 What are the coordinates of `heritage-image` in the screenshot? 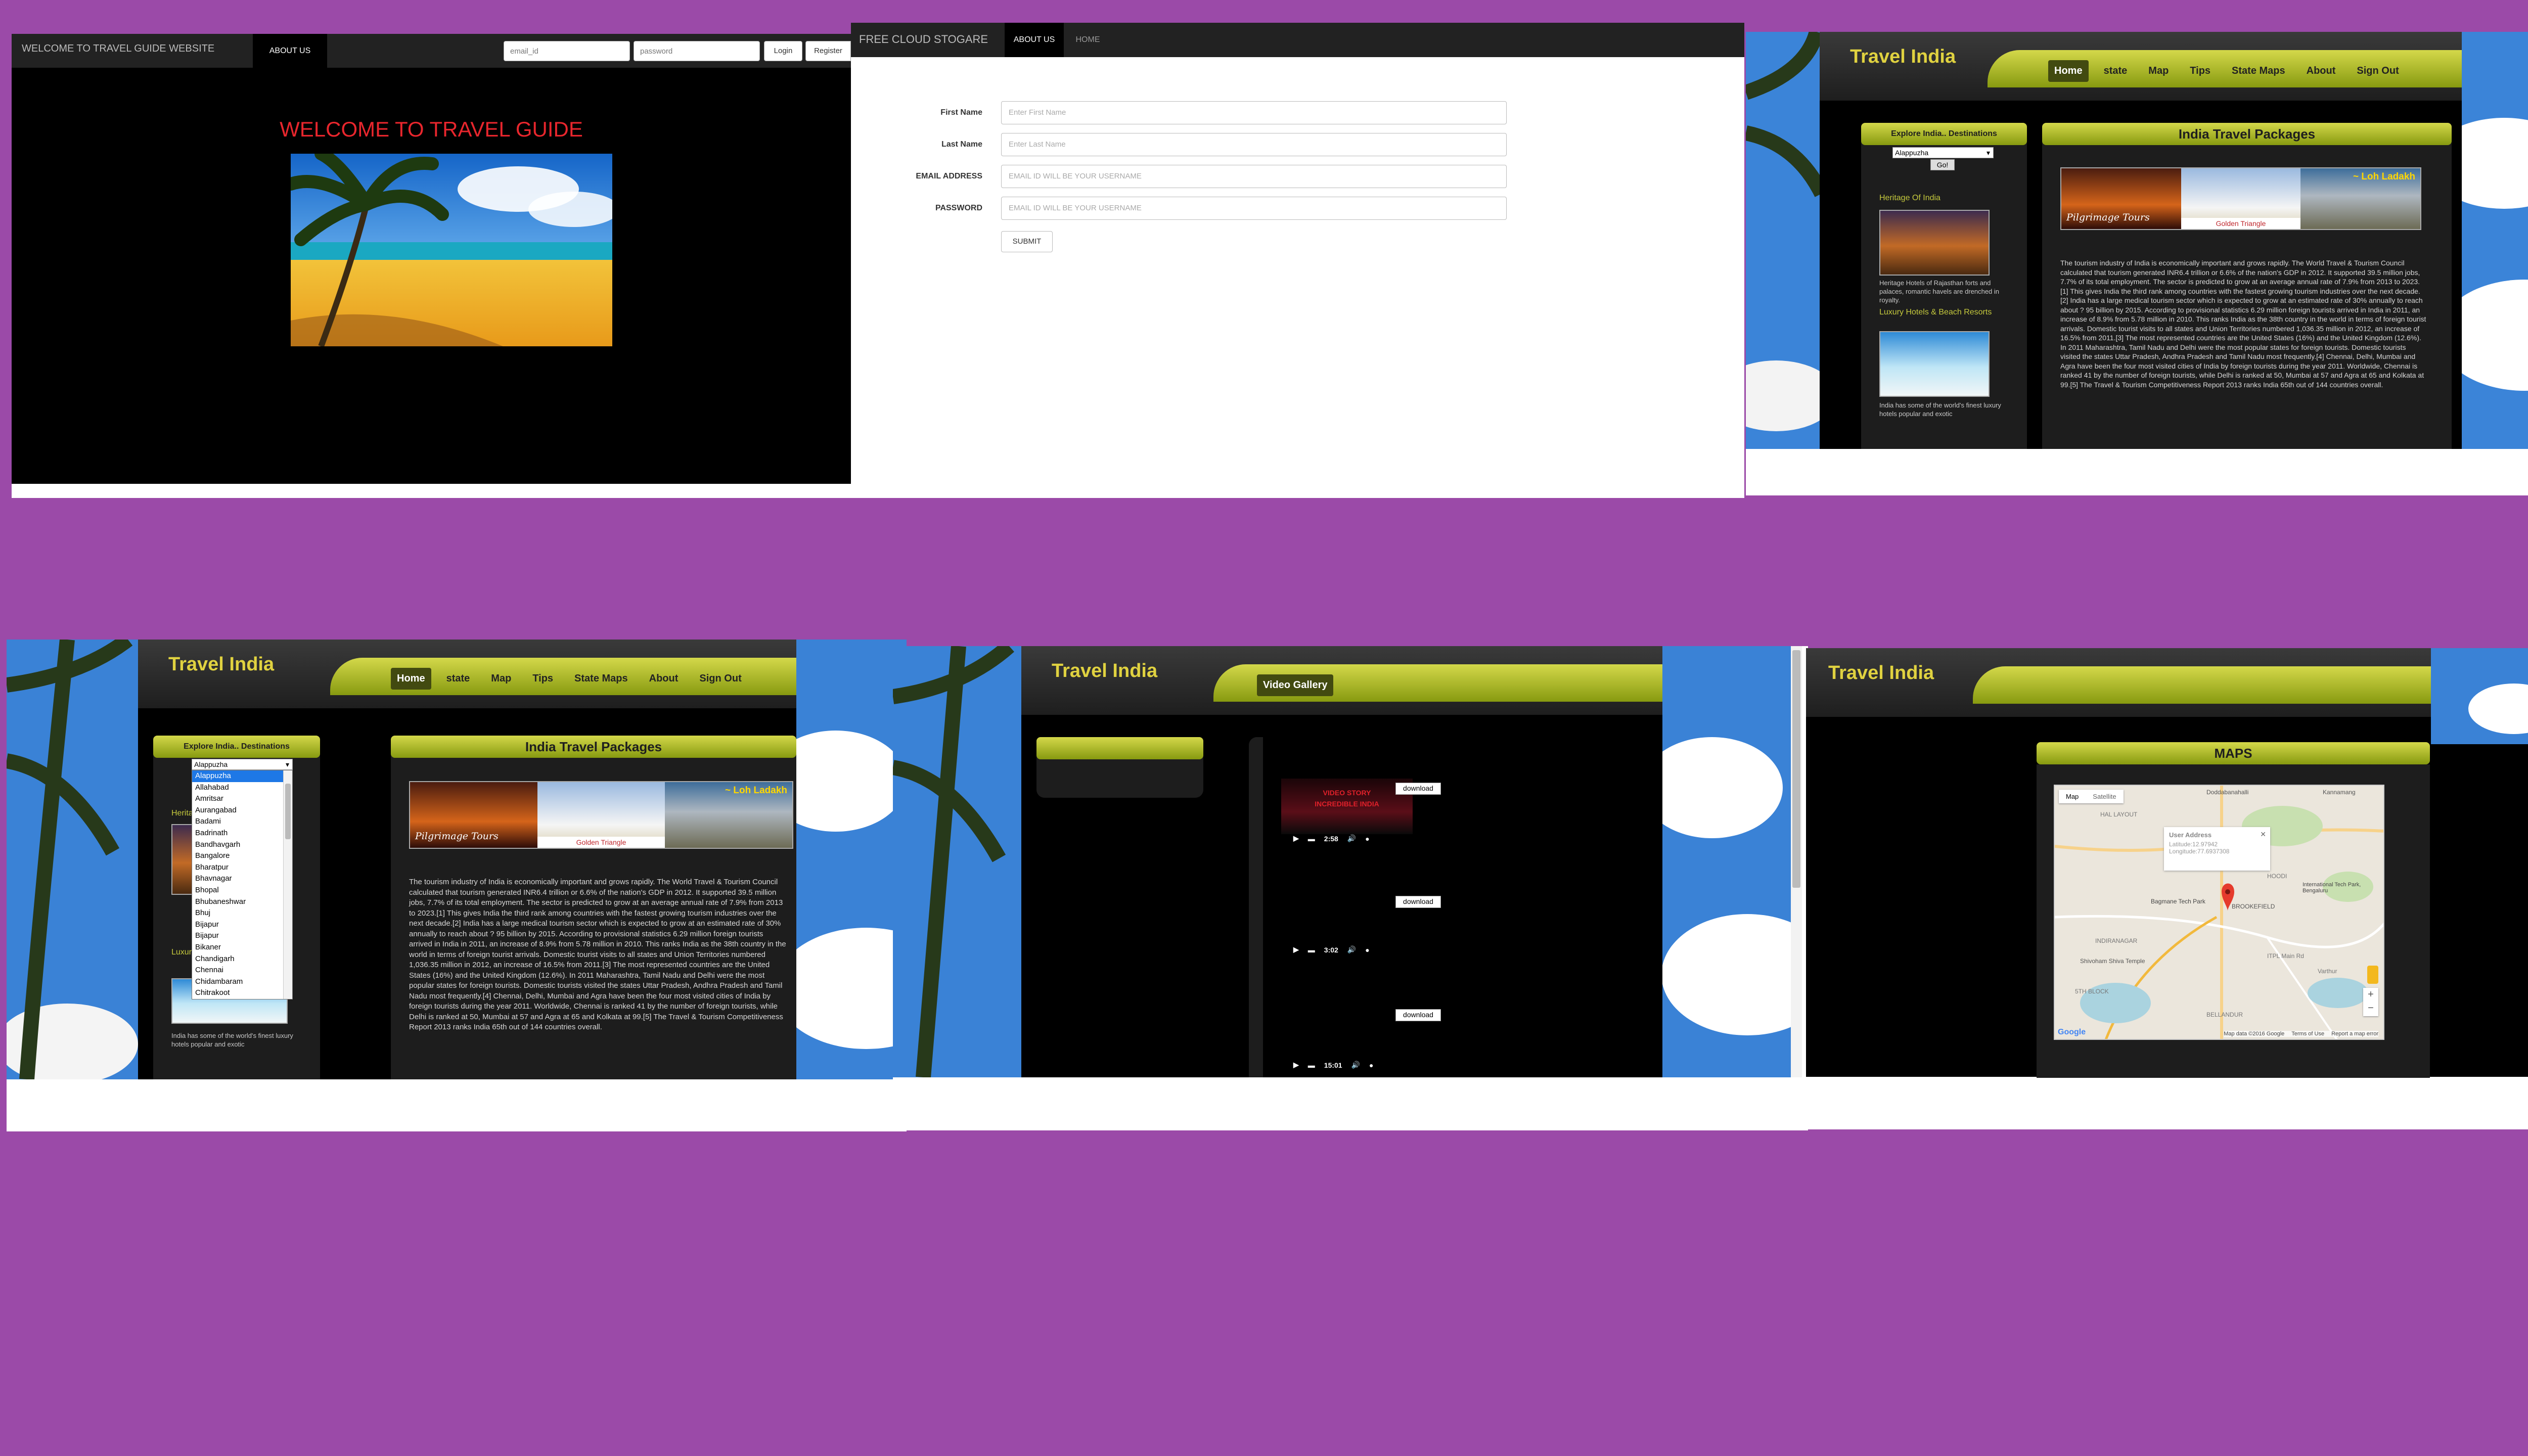 It's located at (1935, 243).